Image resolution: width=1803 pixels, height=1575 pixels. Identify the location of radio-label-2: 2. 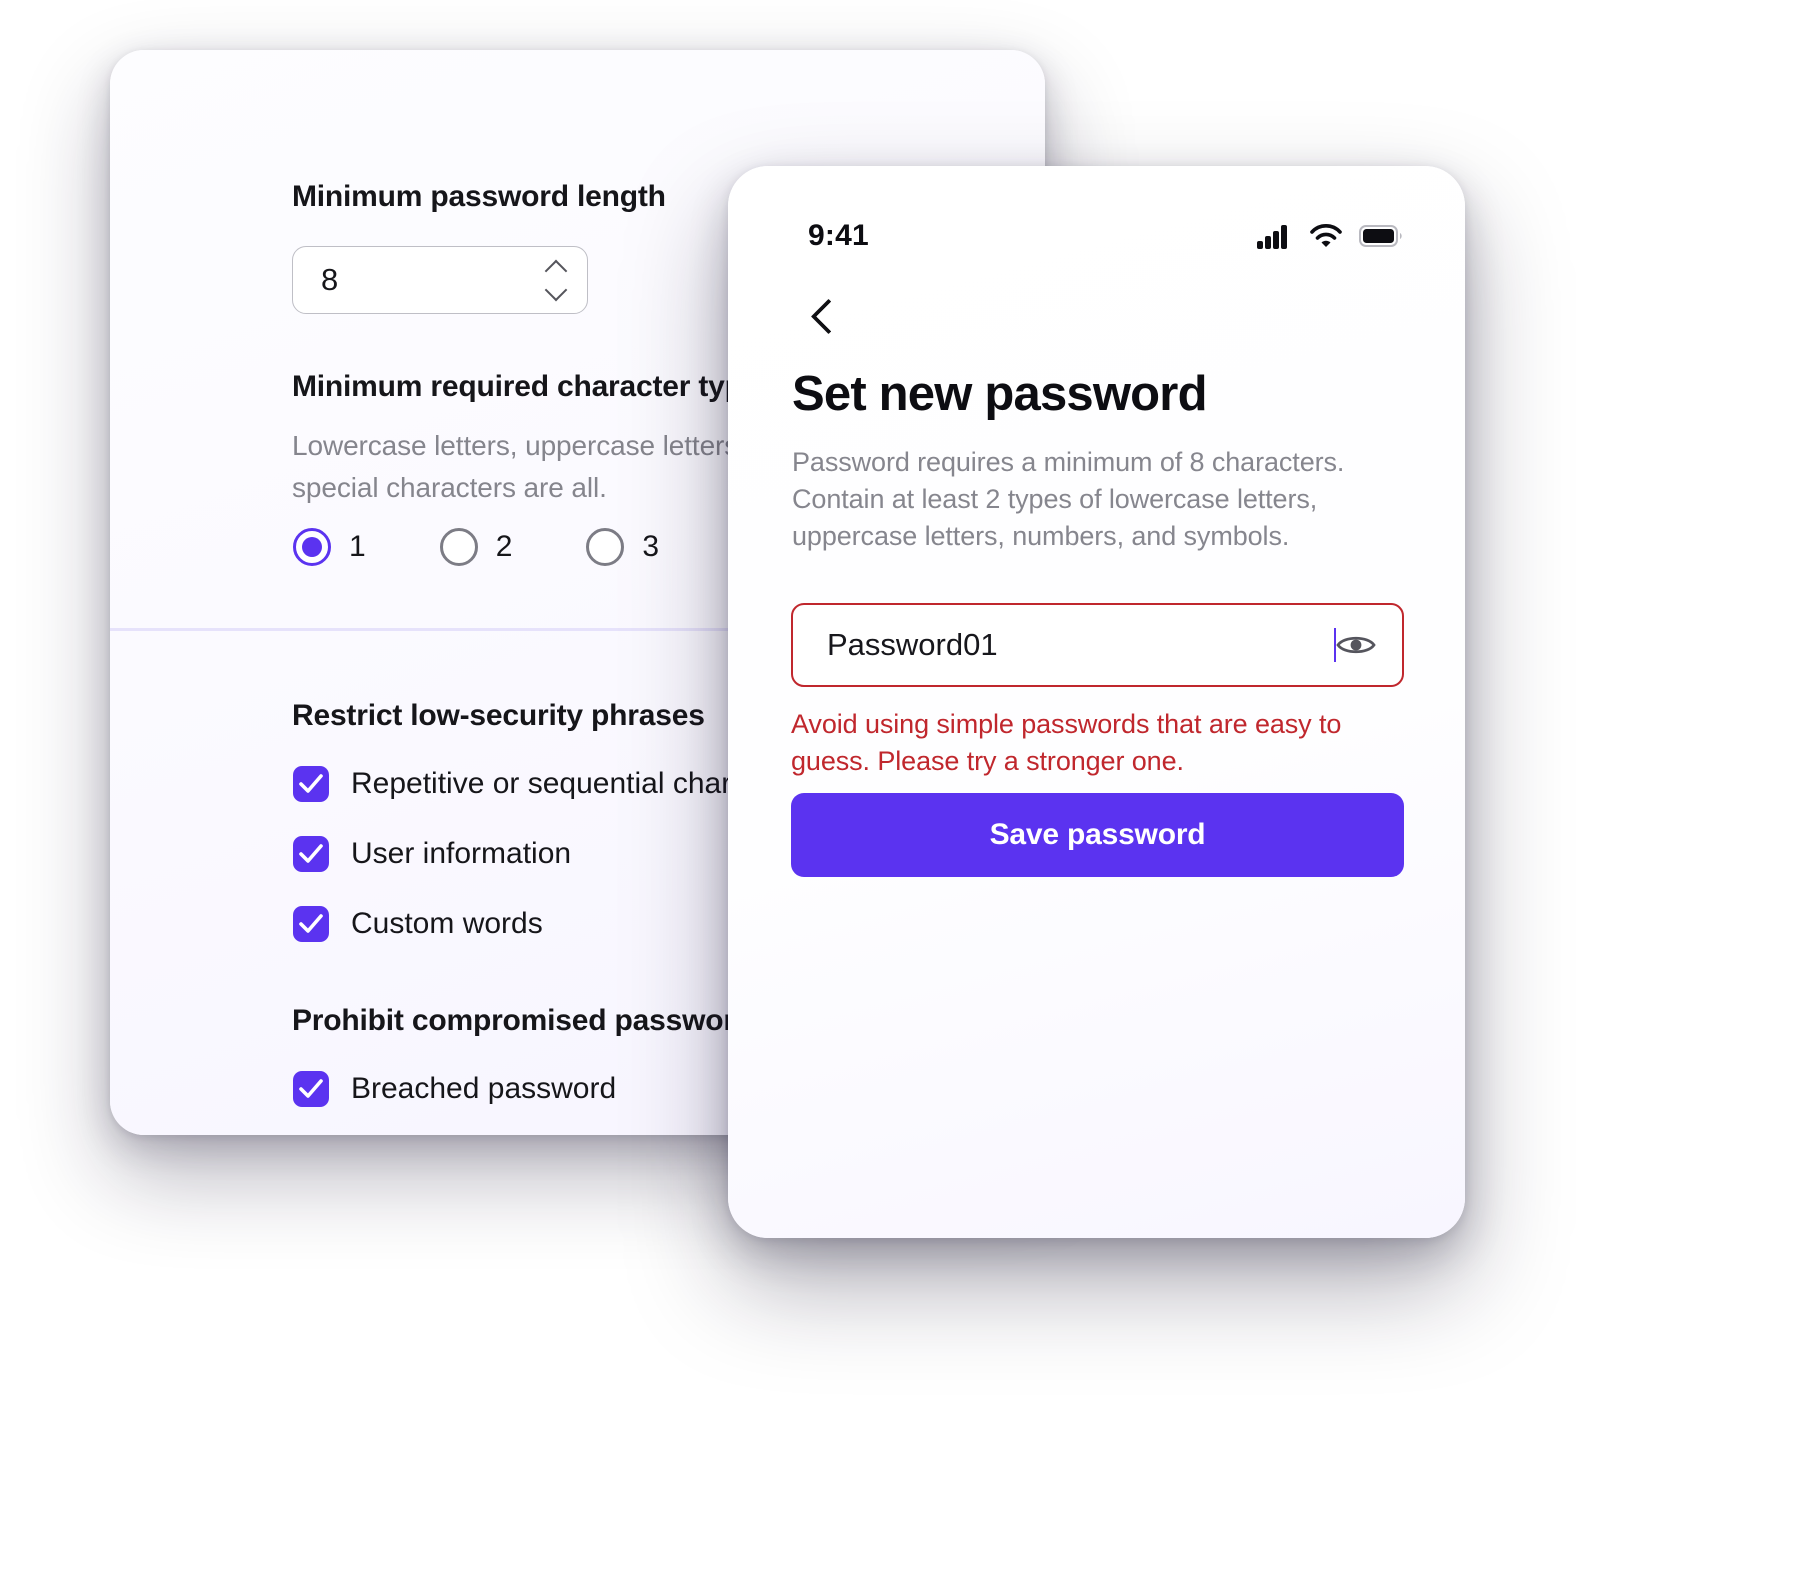
(504, 546).